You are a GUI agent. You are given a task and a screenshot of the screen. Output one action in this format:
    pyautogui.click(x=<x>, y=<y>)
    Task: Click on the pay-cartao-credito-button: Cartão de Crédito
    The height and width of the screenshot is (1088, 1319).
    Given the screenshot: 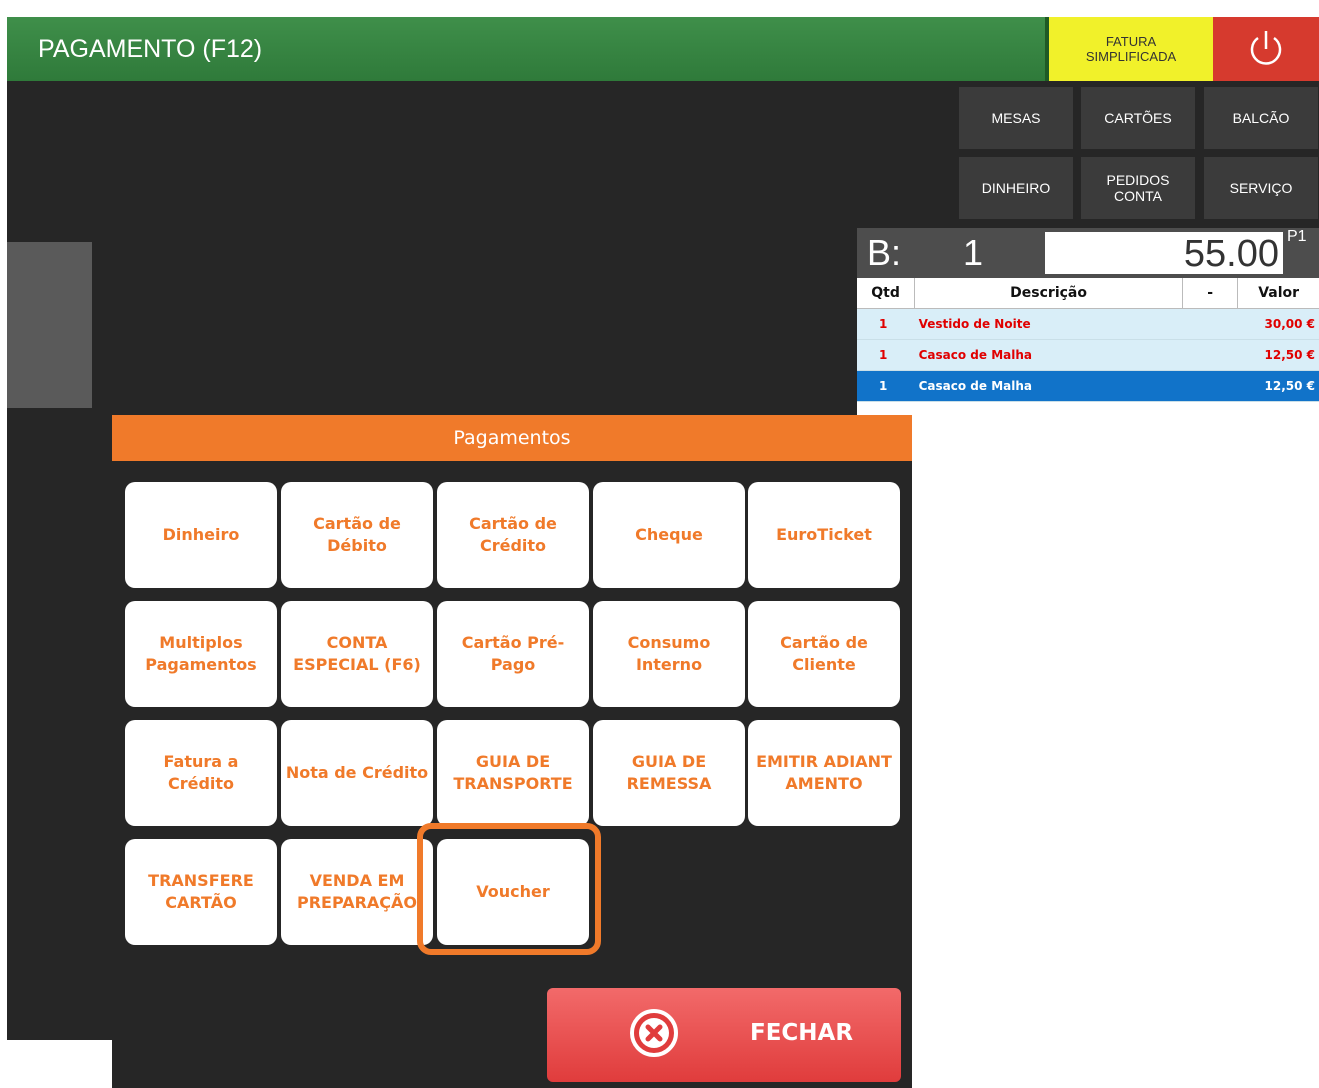 What is the action you would take?
    pyautogui.click(x=513, y=535)
    